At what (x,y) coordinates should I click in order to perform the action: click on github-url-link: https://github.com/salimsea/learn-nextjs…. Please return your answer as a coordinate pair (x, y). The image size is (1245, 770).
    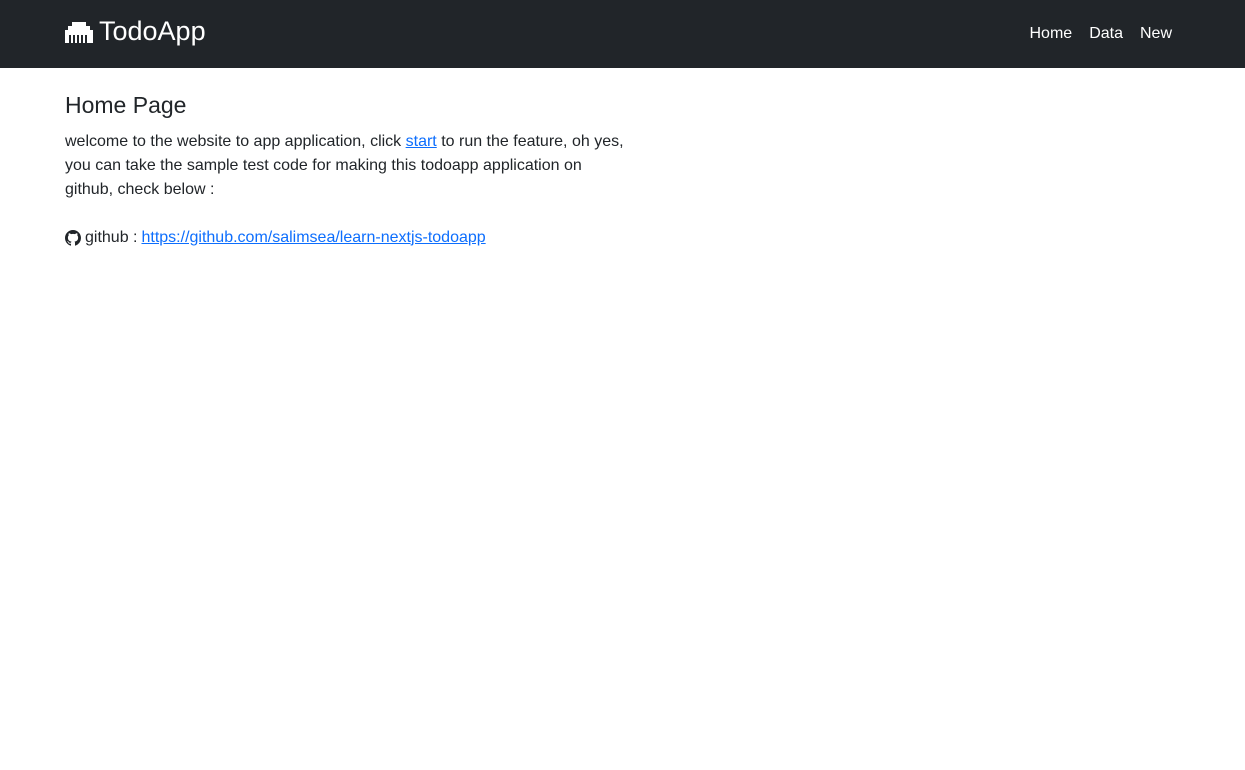
    Looking at the image, I should click on (313, 238).